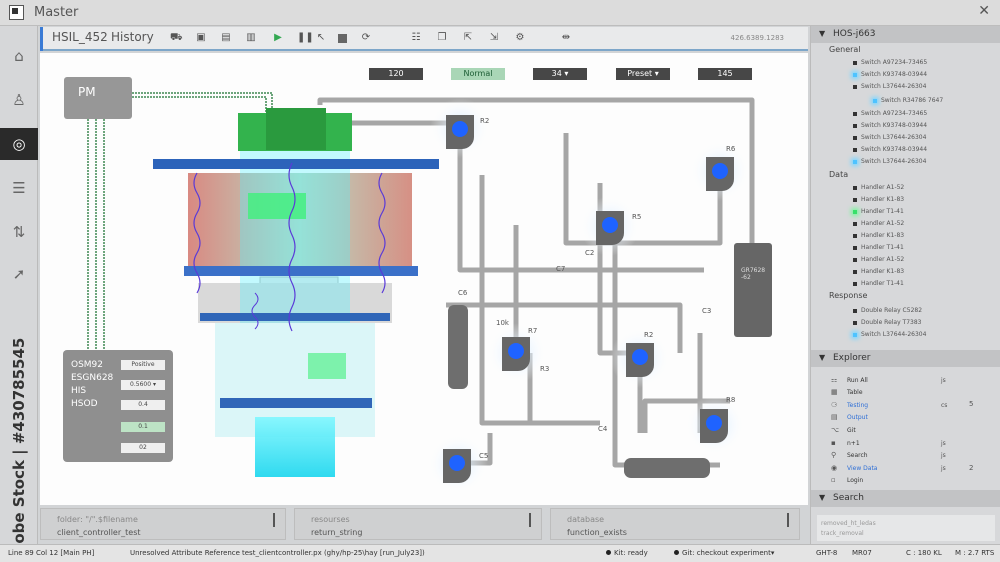 This screenshot has height=562, width=1000. What do you see at coordinates (908, 100) in the screenshot?
I see `tree-item: Switch R34786 7647` at bounding box center [908, 100].